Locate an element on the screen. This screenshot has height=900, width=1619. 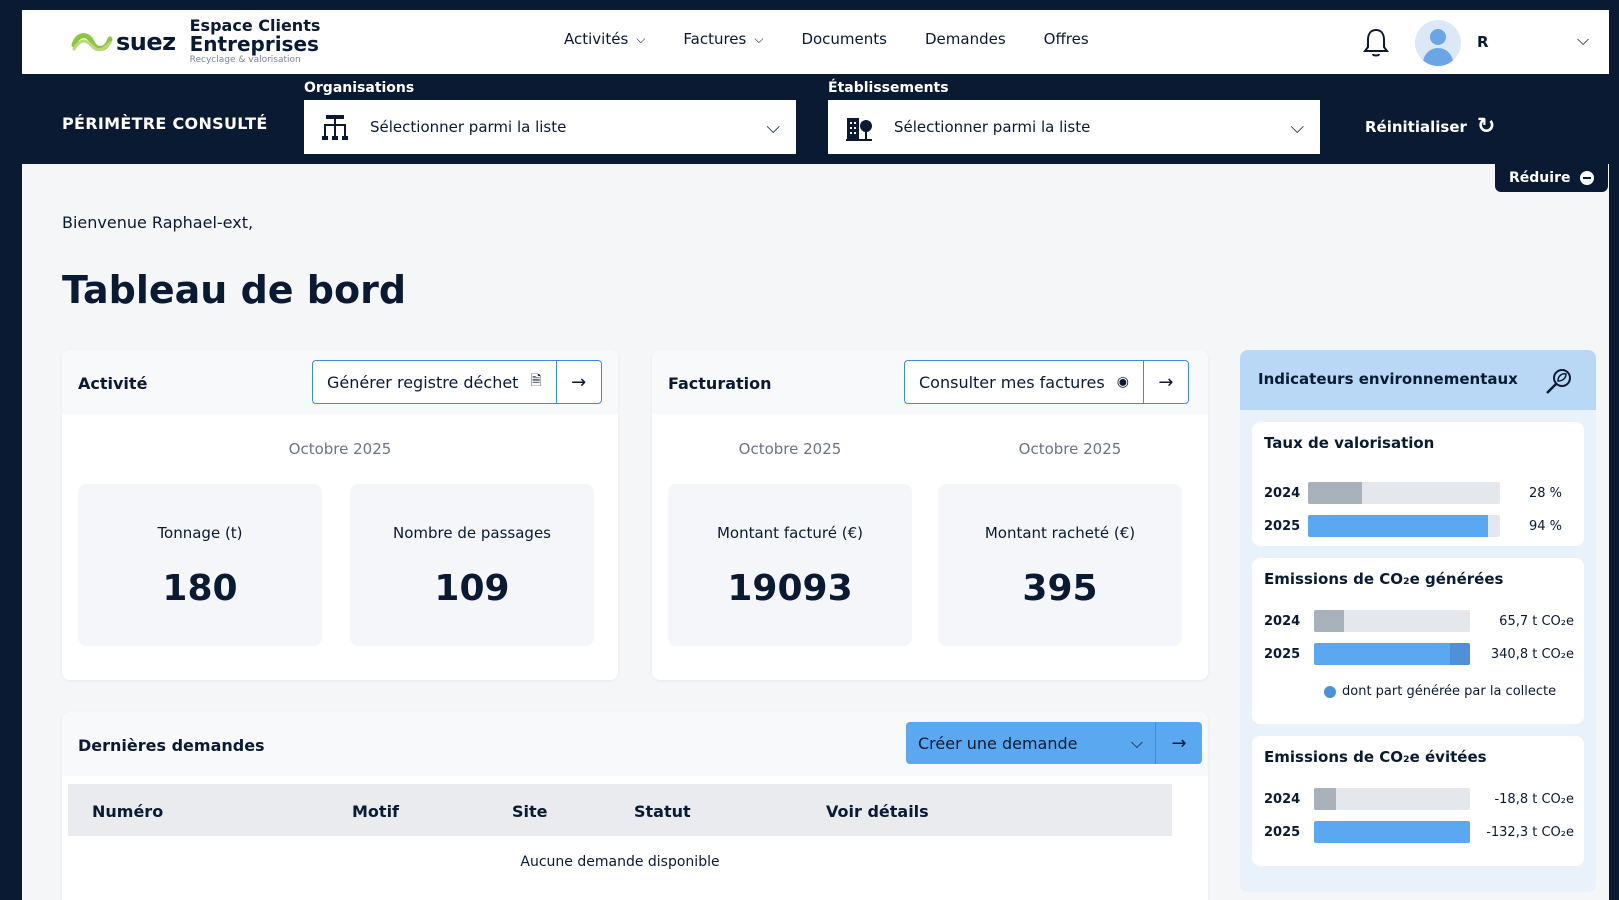
organisations-label: Organisations is located at coordinates (359, 88).